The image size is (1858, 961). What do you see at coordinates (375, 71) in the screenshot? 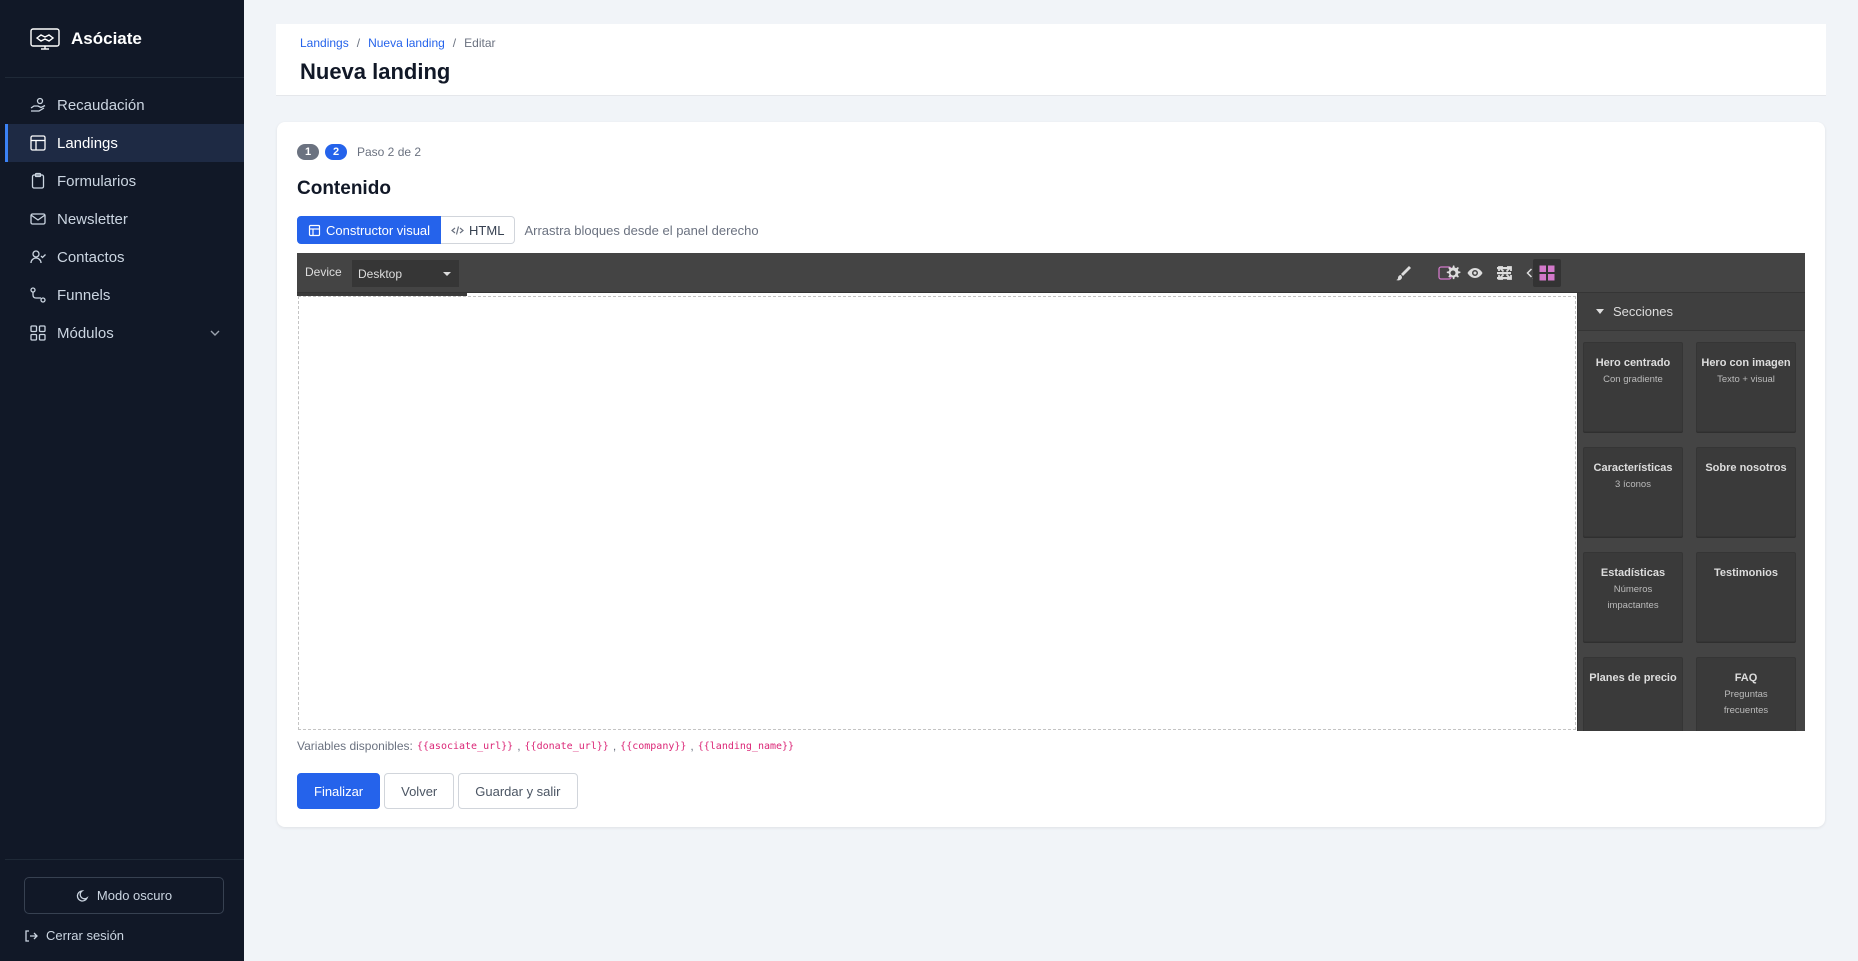
I see `page-title: Nueva landing` at bounding box center [375, 71].